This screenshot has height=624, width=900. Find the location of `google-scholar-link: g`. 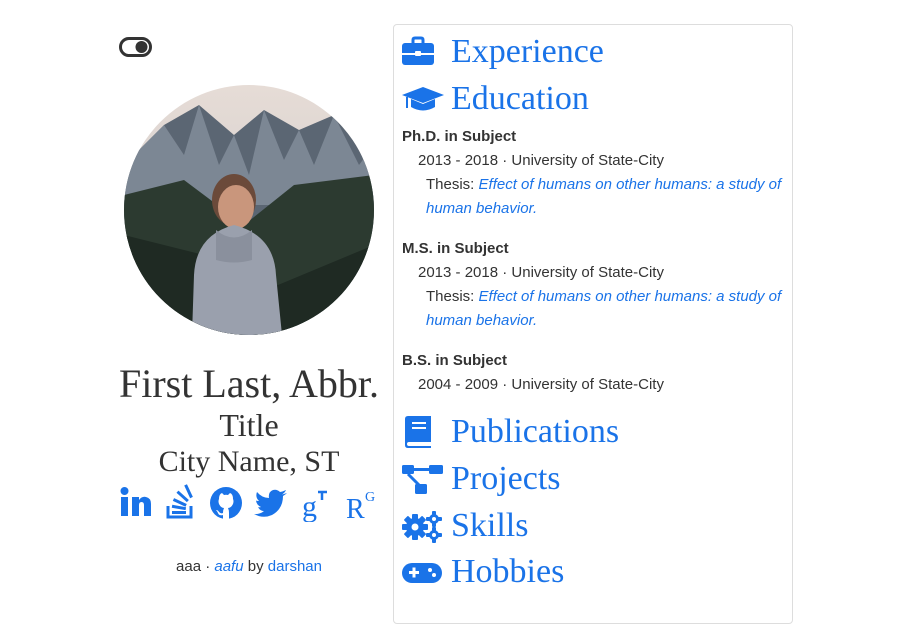

google-scholar-link: g is located at coordinates (318, 503).